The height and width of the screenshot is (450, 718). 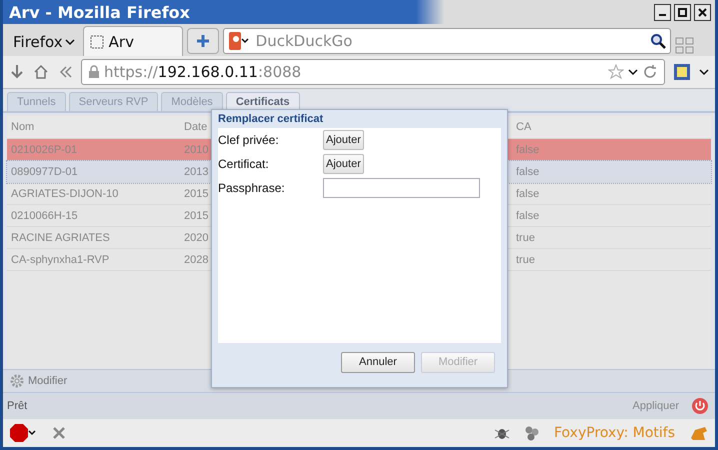 What do you see at coordinates (60, 260) in the screenshot?
I see `table-cell-text: CA-sphynxha1-RVP` at bounding box center [60, 260].